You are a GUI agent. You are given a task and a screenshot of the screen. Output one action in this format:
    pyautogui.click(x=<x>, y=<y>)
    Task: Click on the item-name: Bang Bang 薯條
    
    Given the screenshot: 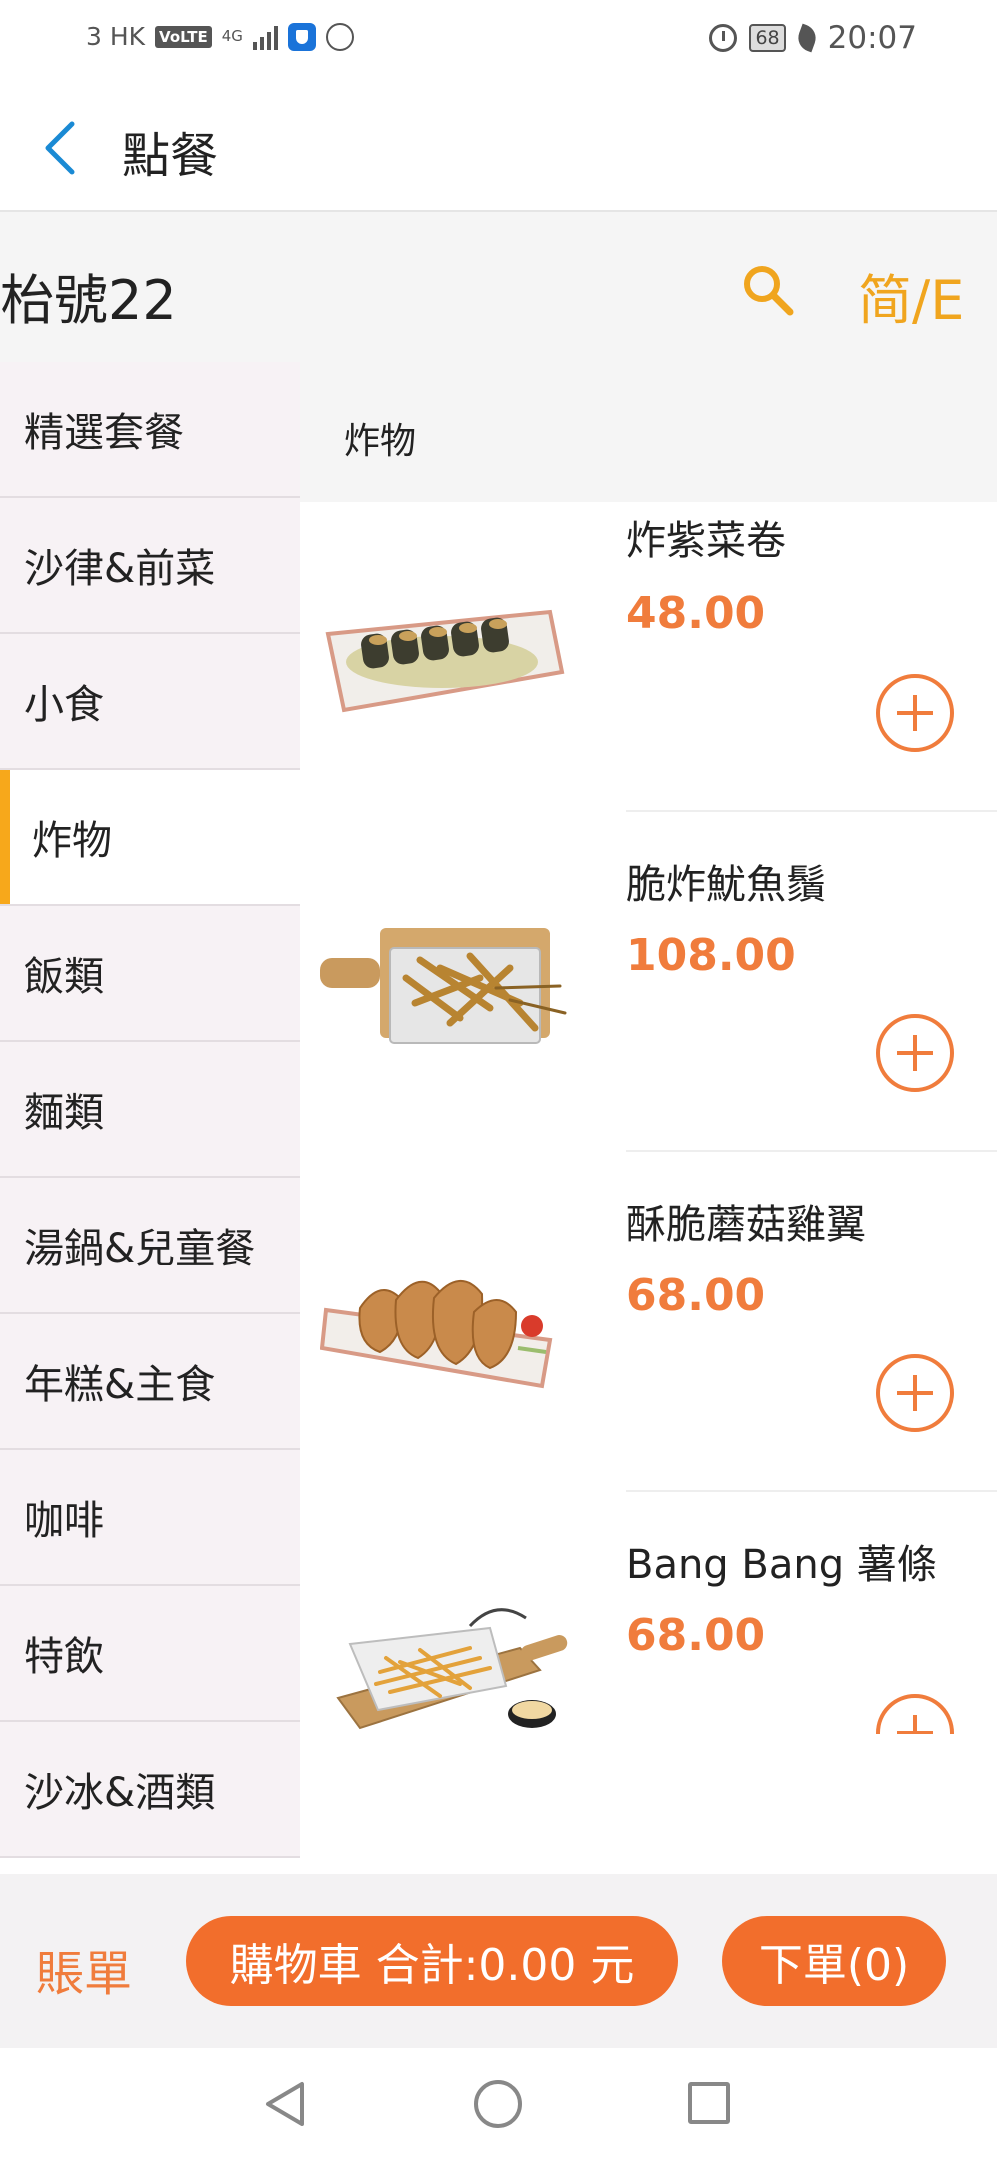 What is the action you would take?
    pyautogui.click(x=781, y=1565)
    